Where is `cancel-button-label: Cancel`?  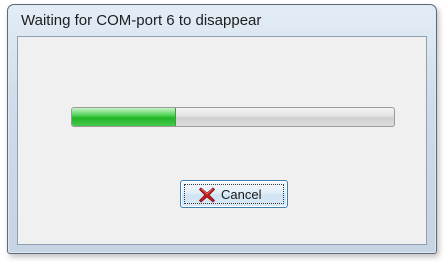 cancel-button-label: Cancel is located at coordinates (241, 194).